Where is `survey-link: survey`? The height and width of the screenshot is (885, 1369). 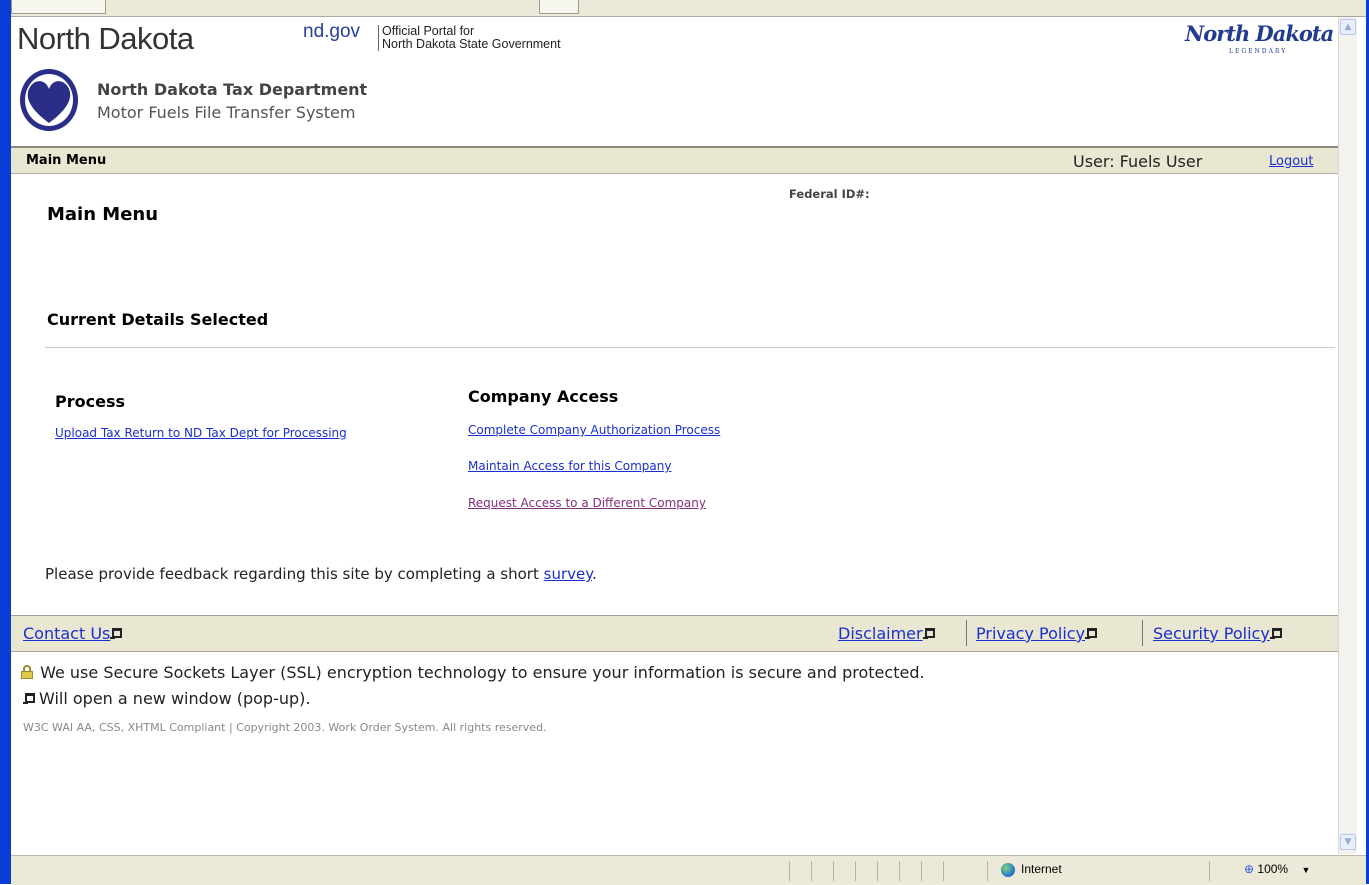
survey-link: survey is located at coordinates (568, 574).